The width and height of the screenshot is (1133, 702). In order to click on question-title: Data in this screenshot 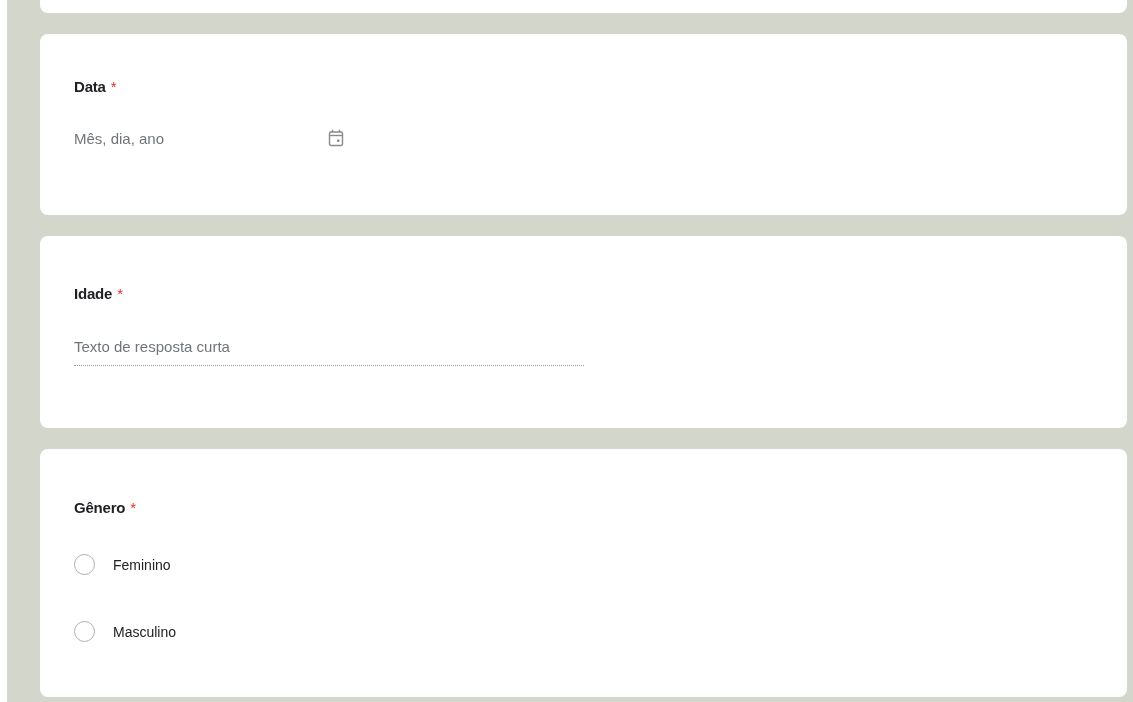, I will do `click(90, 86)`.